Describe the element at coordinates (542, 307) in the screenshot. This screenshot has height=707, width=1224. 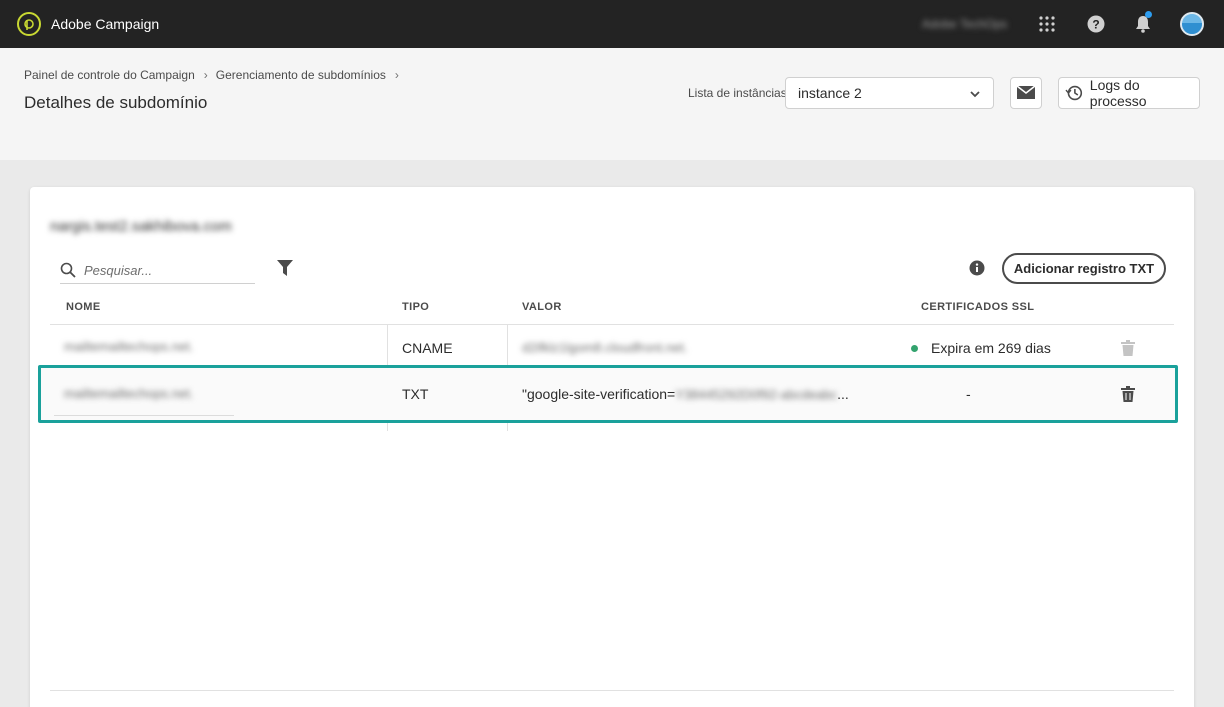
I see `column-header-value: VALOR` at that location.